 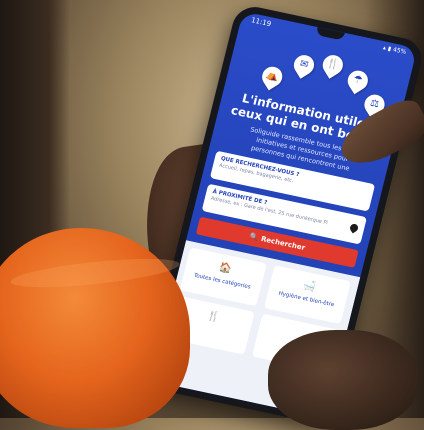 What do you see at coordinates (307, 295) in the screenshot?
I see `category-hygiene: 🛁 Hygiène et bien-être` at bounding box center [307, 295].